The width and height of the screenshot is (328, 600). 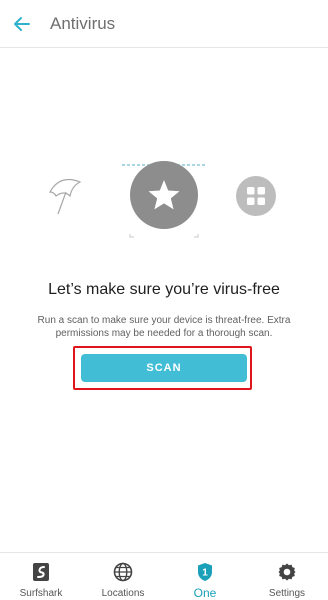 What do you see at coordinates (41, 593) in the screenshot?
I see `nav-label-surfshark: Surfshark` at bounding box center [41, 593].